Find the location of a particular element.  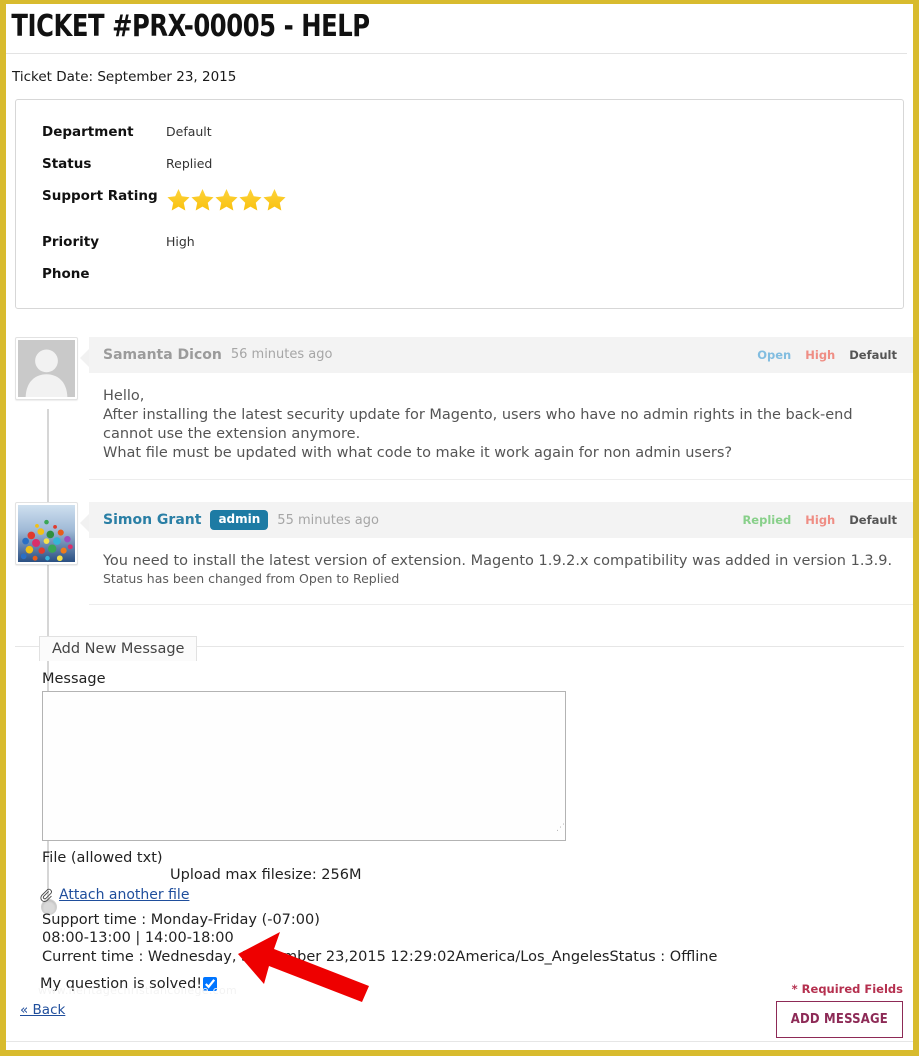

support-time-hours: 08:00-13:00 | 14:00-18:00 is located at coordinates (138, 938).